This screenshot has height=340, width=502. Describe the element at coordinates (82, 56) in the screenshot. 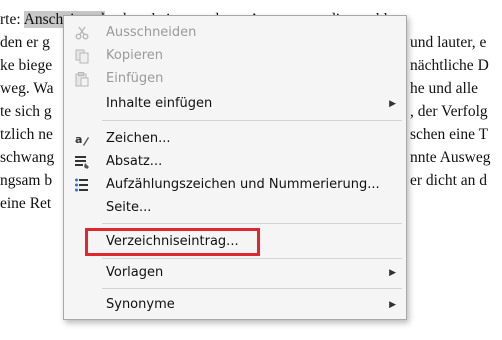

I see `copy-icon` at that location.